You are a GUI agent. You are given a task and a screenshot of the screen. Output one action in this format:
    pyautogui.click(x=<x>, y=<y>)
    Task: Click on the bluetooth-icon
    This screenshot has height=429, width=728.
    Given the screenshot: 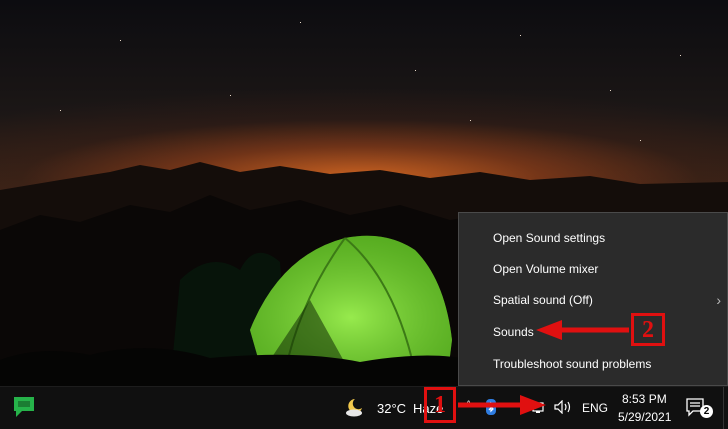 What is the action you would take?
    pyautogui.click(x=491, y=407)
    